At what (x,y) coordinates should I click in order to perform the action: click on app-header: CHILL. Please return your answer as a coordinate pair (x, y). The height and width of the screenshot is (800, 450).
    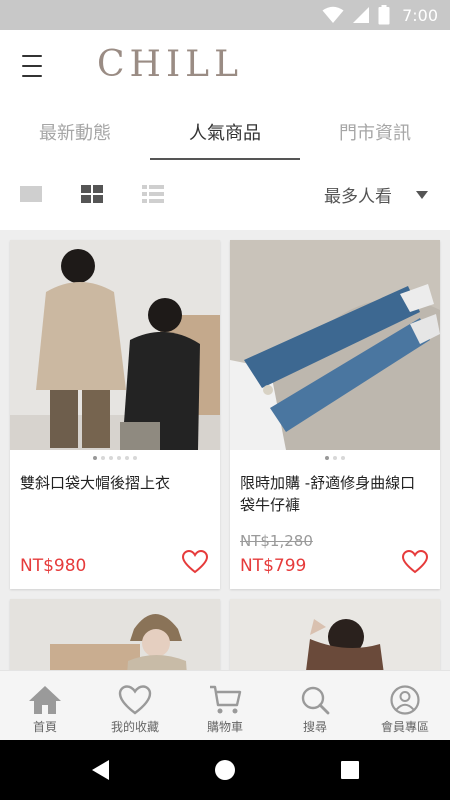
    Looking at the image, I should click on (225, 67).